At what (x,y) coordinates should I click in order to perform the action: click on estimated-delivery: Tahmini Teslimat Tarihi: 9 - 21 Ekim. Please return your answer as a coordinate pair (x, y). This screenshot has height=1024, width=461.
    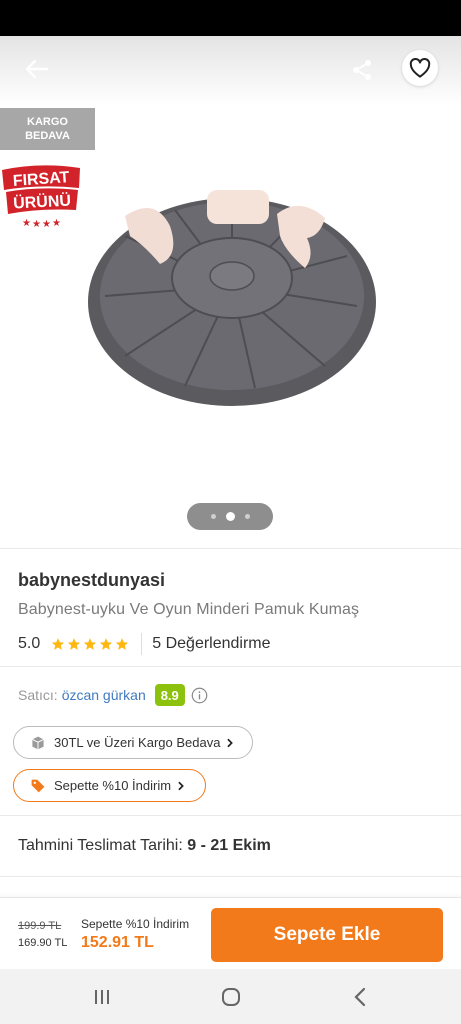
    Looking at the image, I should click on (144, 846).